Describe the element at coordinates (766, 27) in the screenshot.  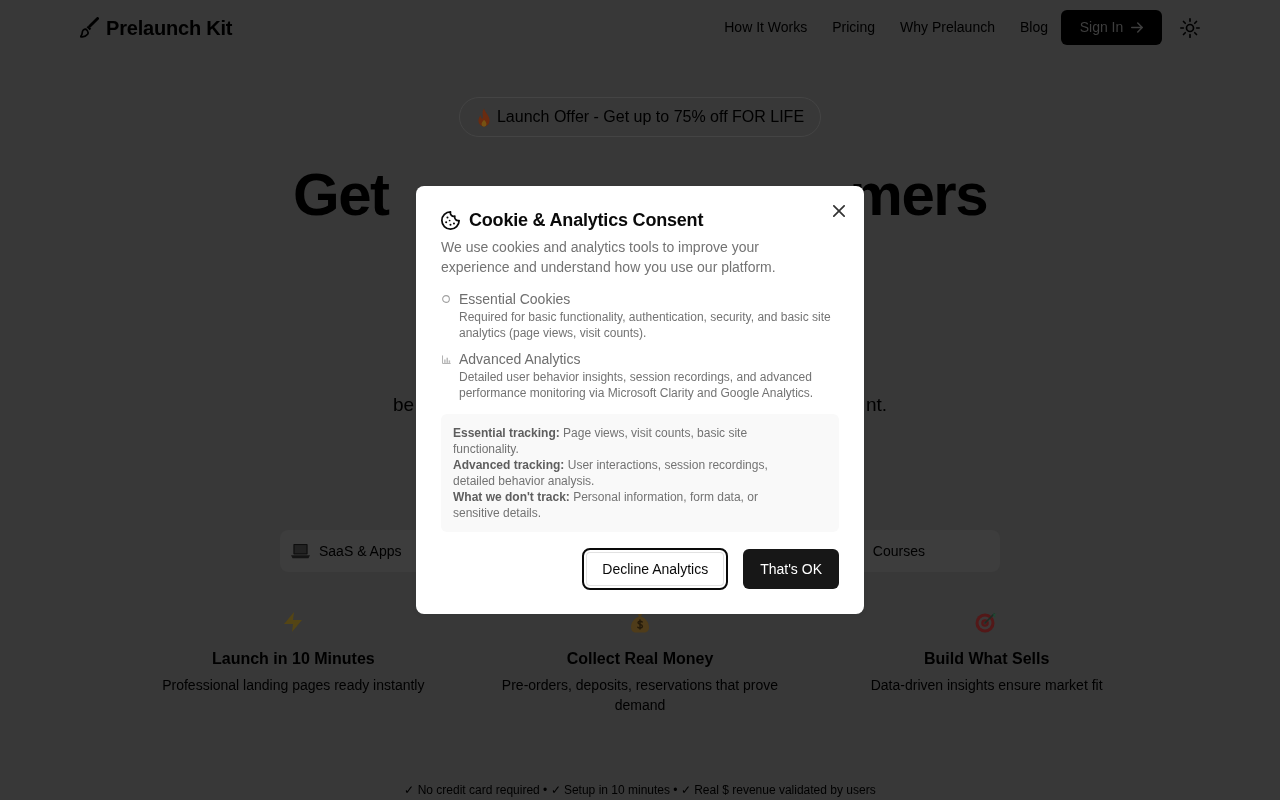
I see `nav-link: How It Works` at that location.